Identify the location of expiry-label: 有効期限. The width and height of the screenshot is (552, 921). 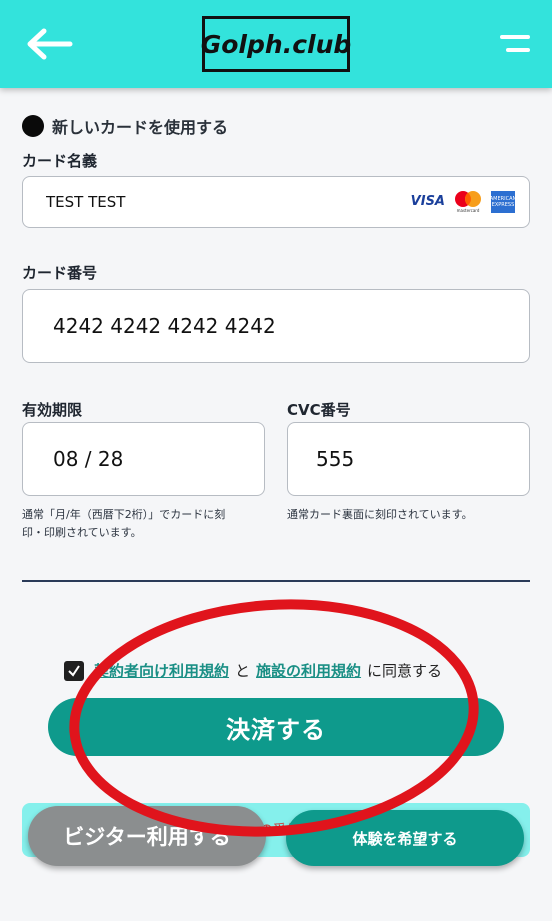
(52, 410).